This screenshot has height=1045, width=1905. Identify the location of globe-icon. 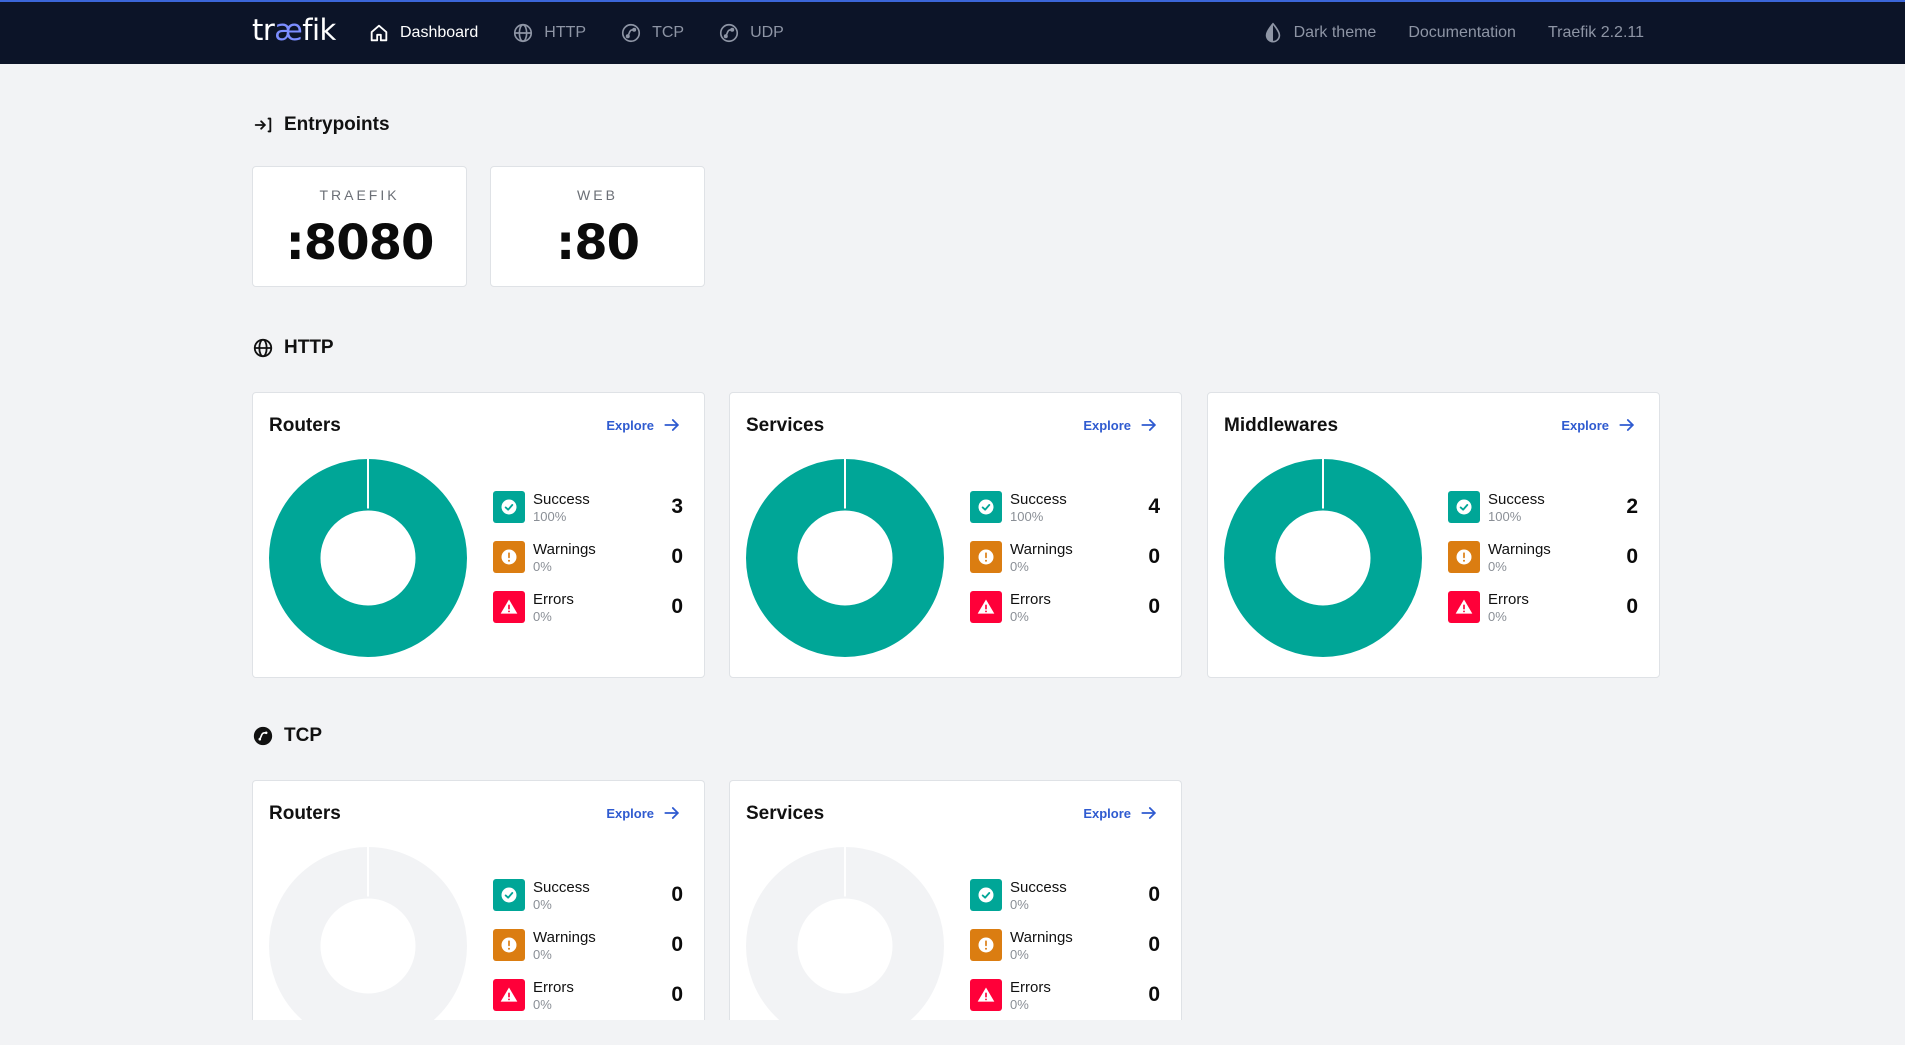
(263, 348).